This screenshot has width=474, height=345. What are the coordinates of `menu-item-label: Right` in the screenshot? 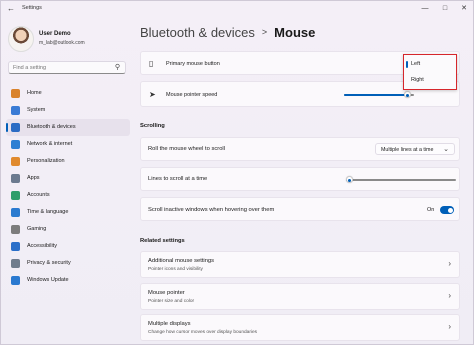 It's located at (417, 80).